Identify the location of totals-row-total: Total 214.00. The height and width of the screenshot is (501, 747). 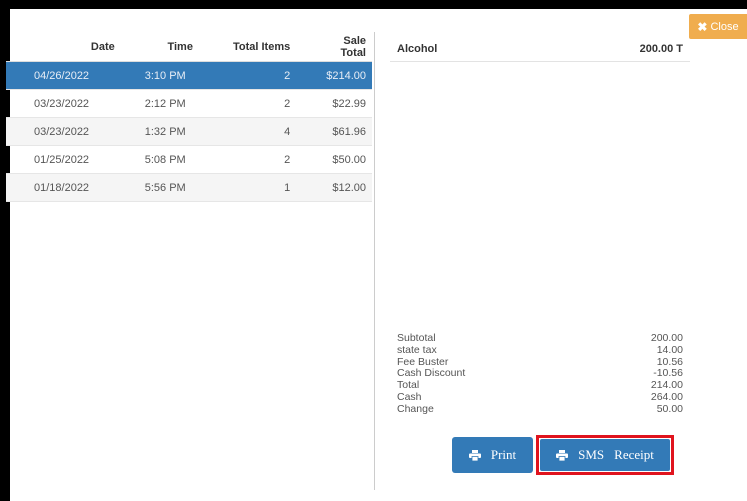
(540, 385).